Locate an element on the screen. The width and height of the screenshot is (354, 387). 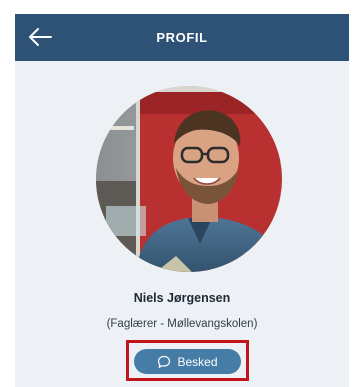
profile-role: (Faglærer - Møllevangskolen) is located at coordinates (182, 324).